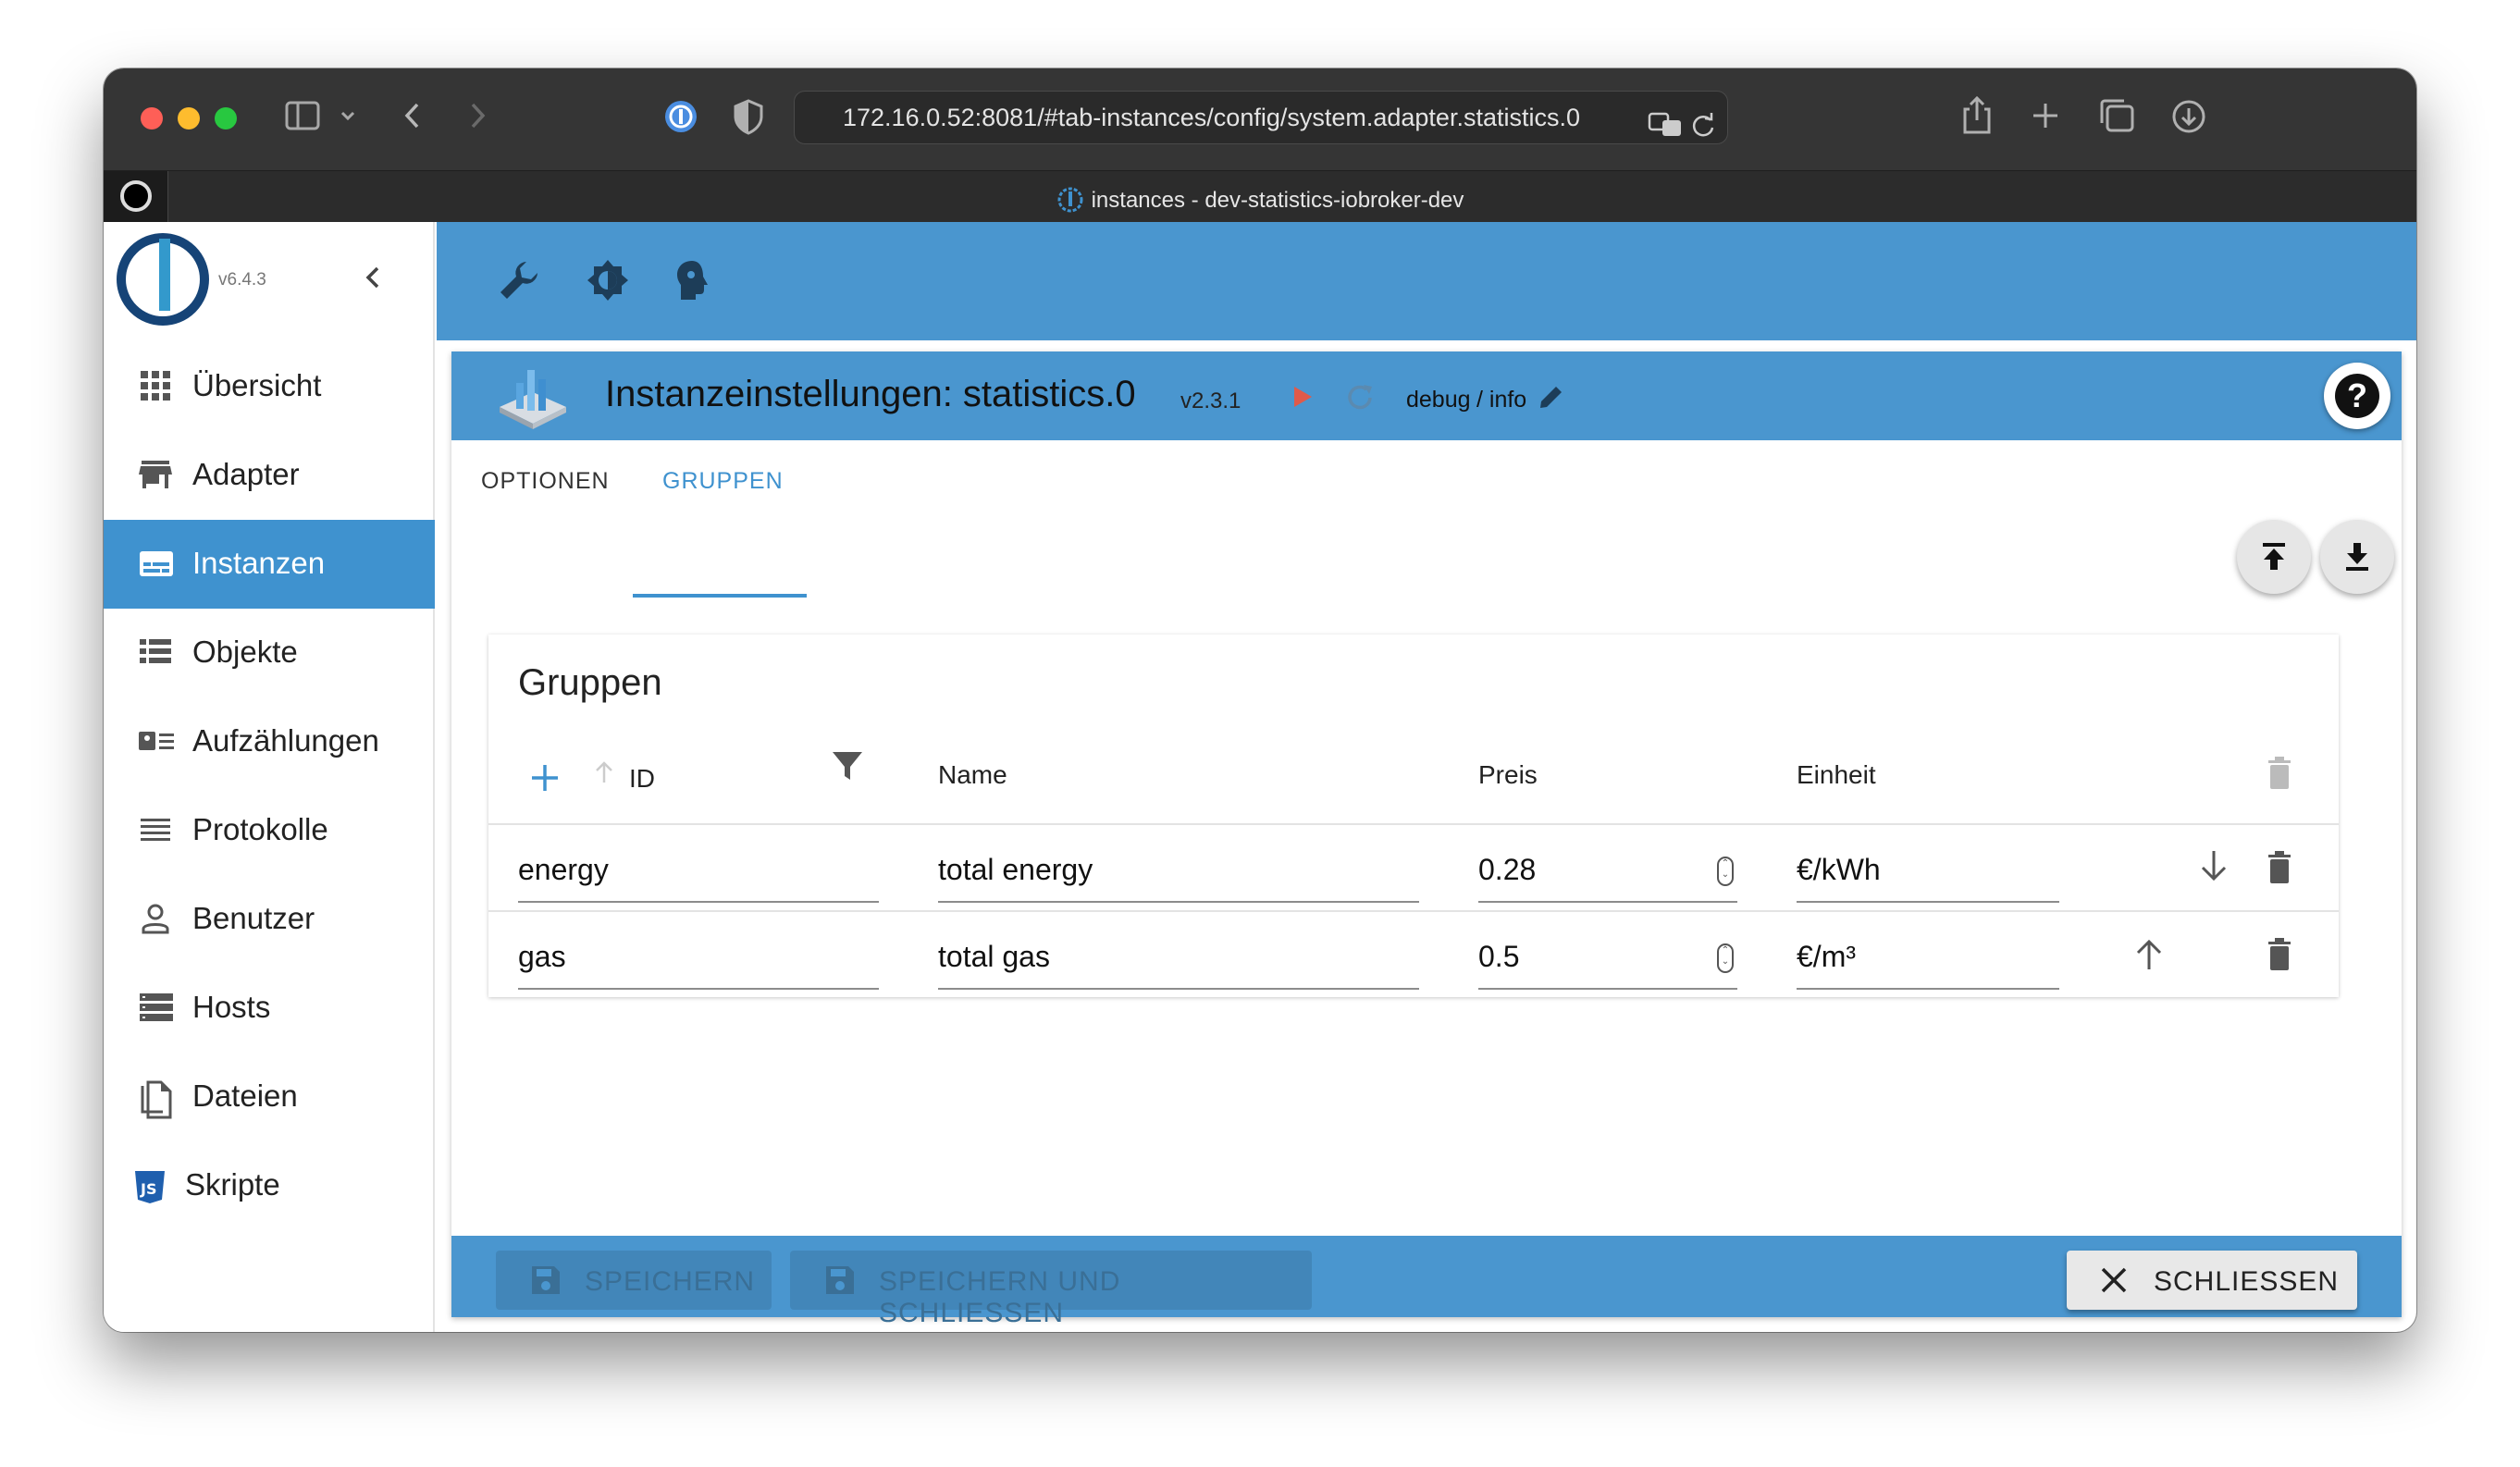 Image resolution: width=2520 pixels, height=1467 pixels. I want to click on add-icon, so click(545, 780).